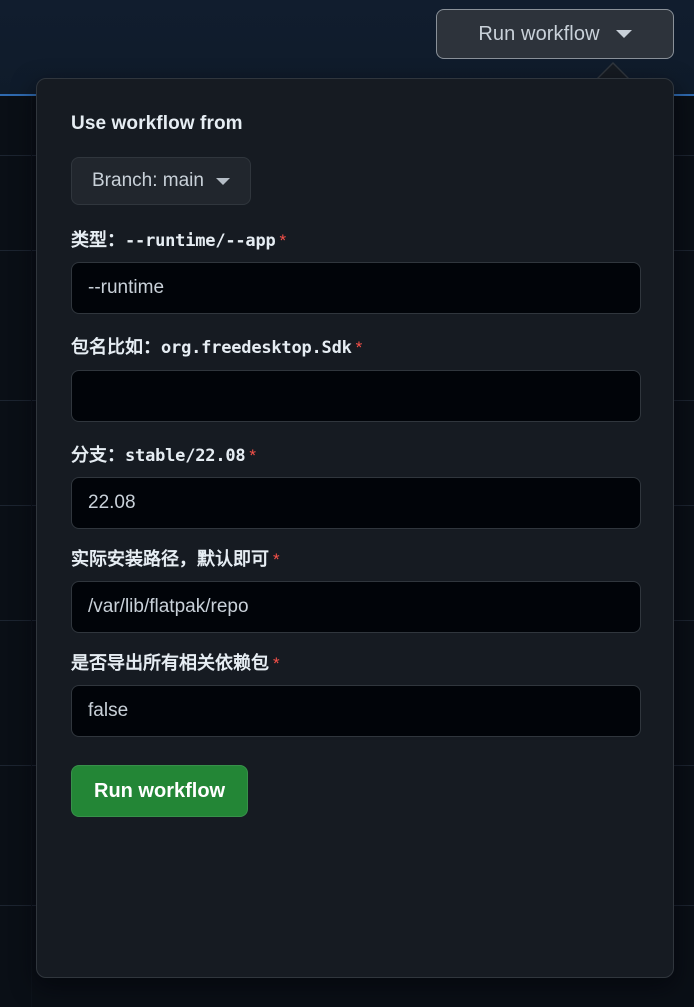 The width and height of the screenshot is (694, 1007). What do you see at coordinates (356, 607) in the screenshot?
I see `input-install-path` at bounding box center [356, 607].